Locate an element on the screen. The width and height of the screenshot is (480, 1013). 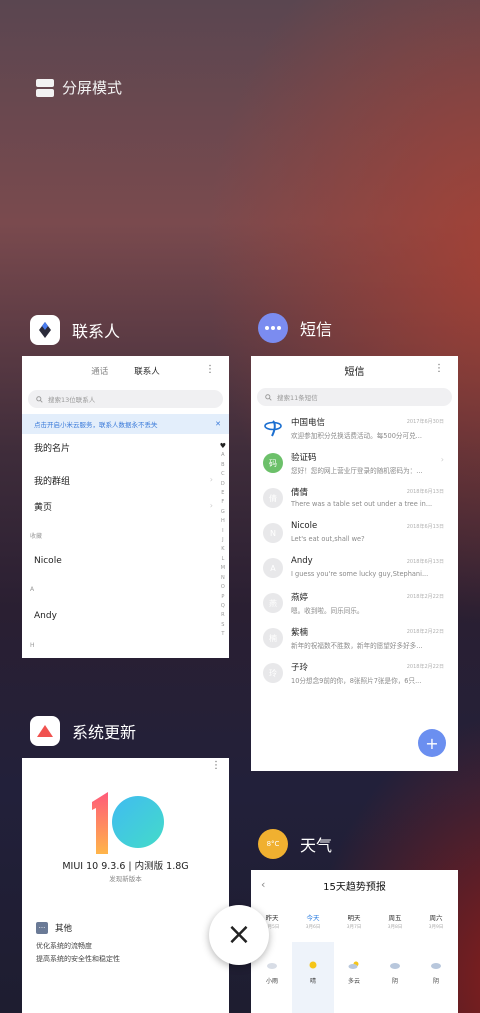
contacts-search-input: 搜索13位联系人 is located at coordinates (125, 399).